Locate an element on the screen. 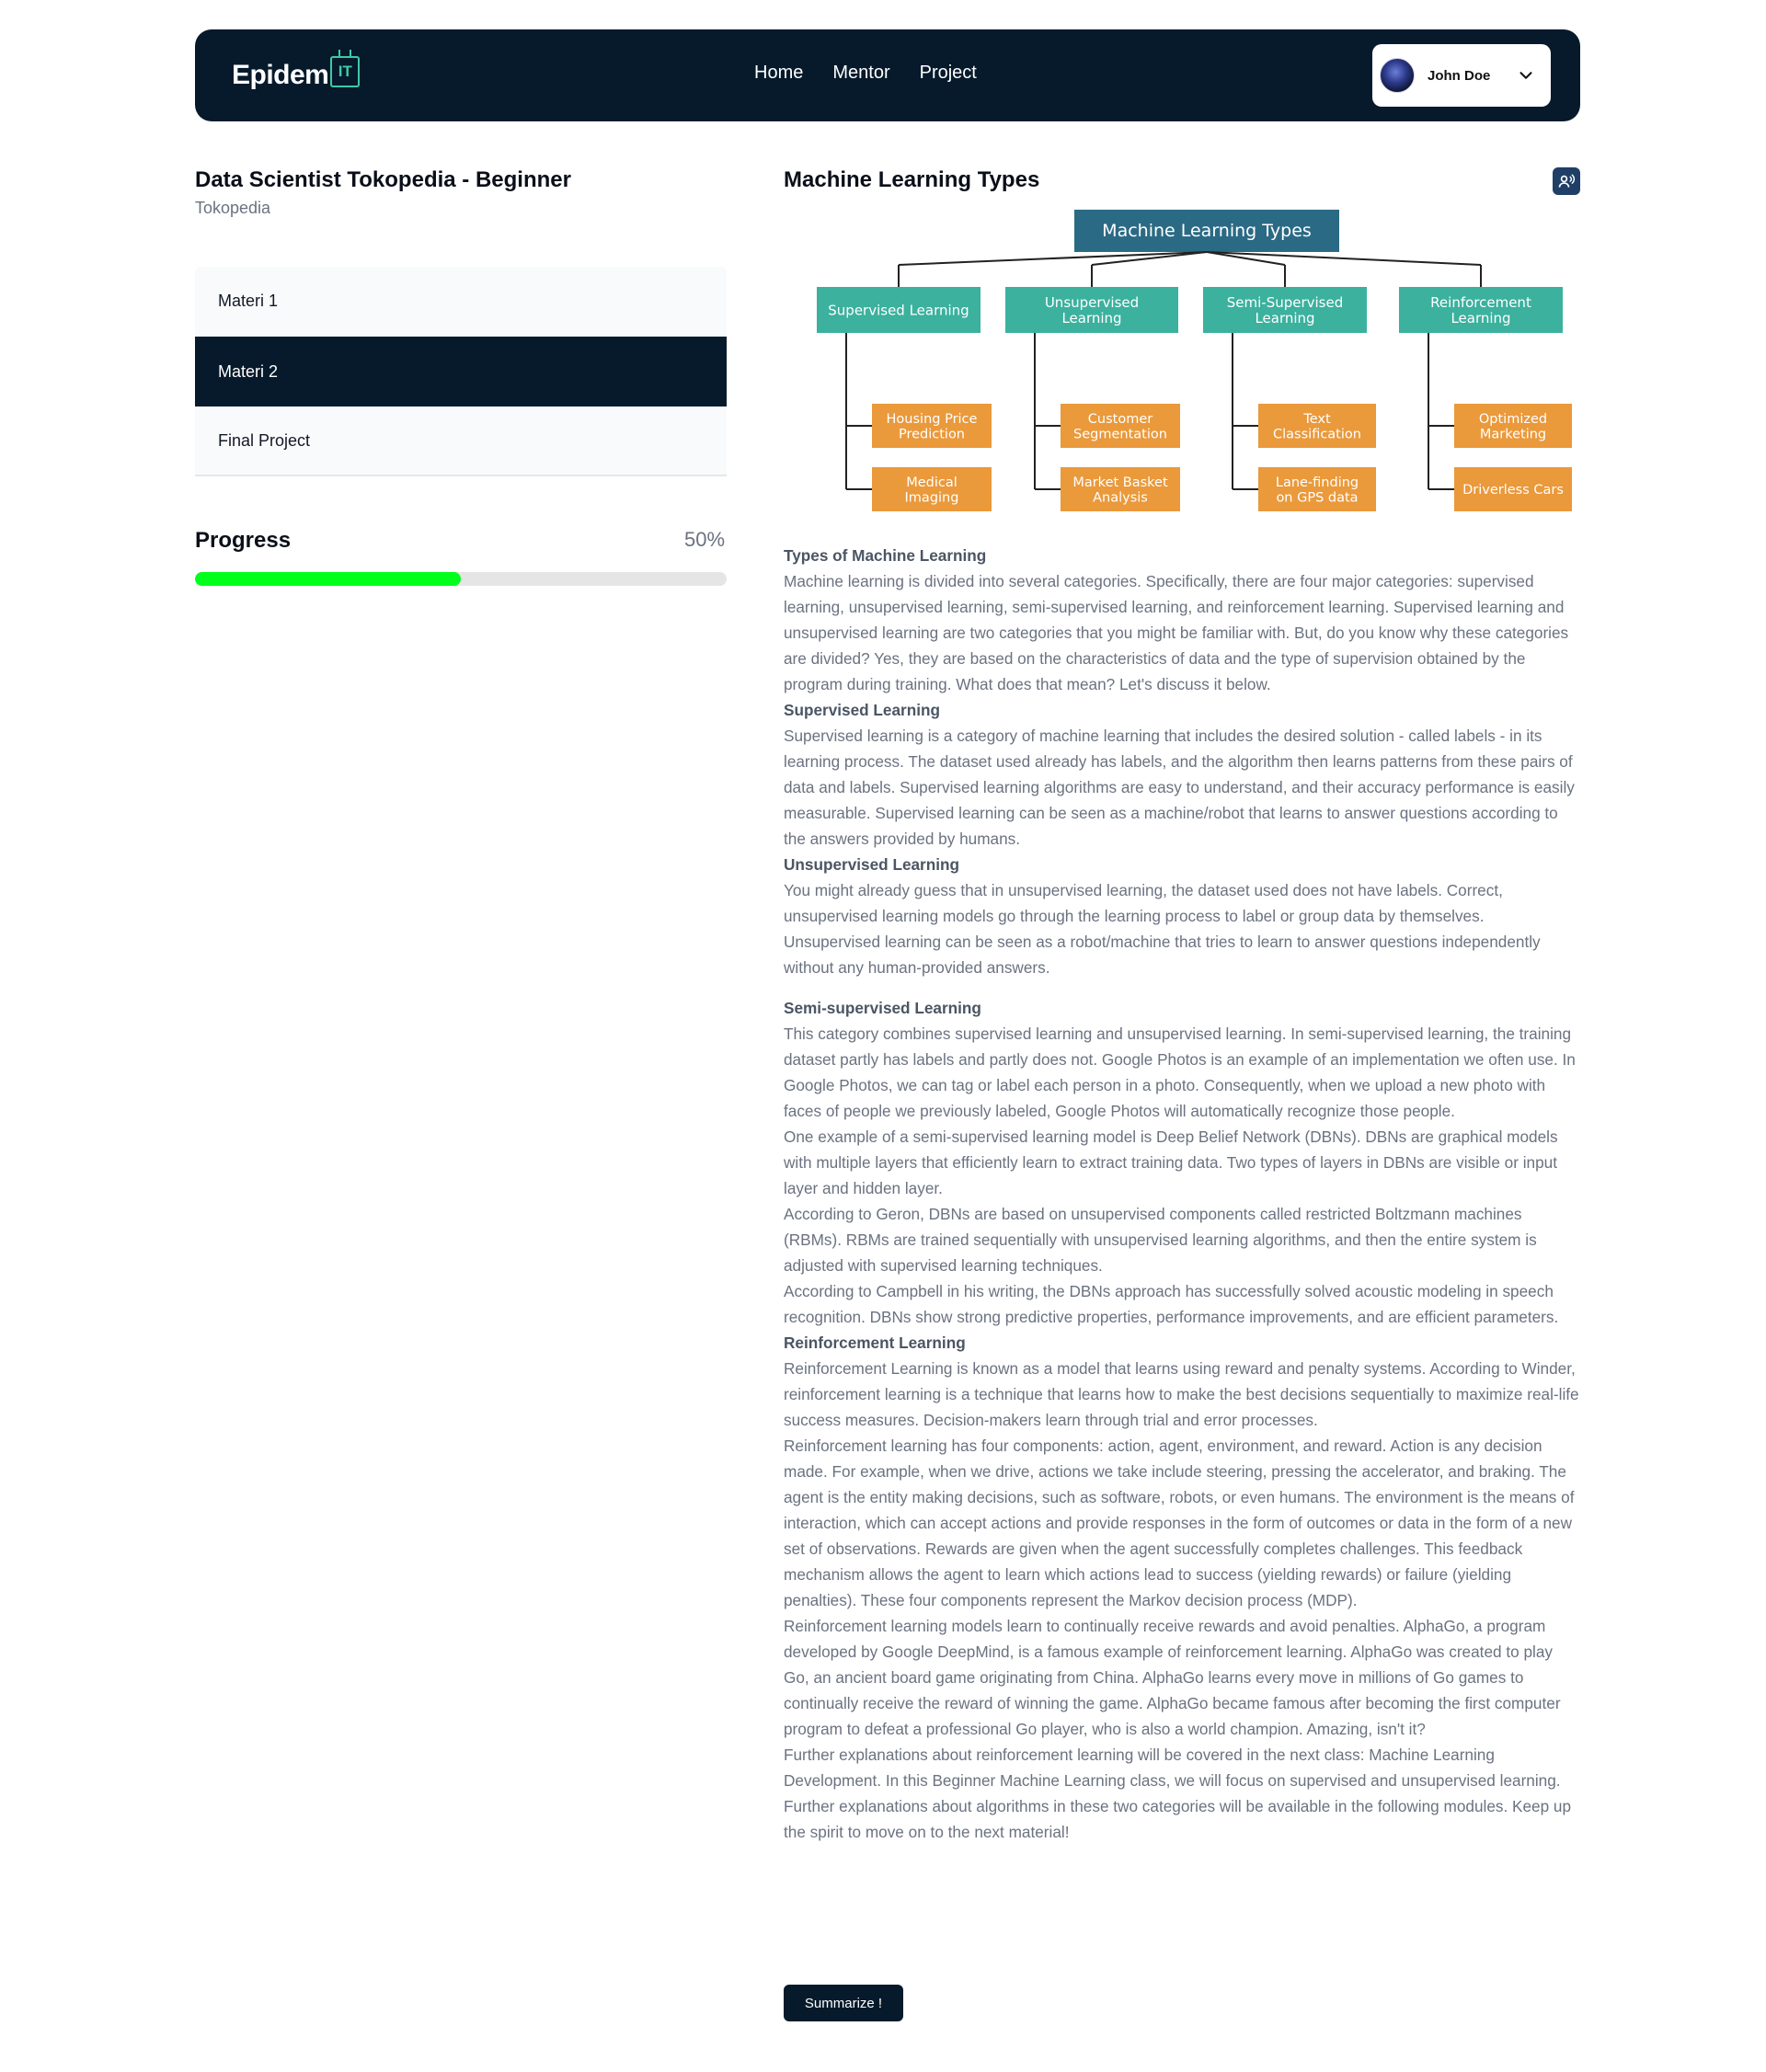 The height and width of the screenshot is (2072, 1766). user-avatar is located at coordinates (1397, 75).